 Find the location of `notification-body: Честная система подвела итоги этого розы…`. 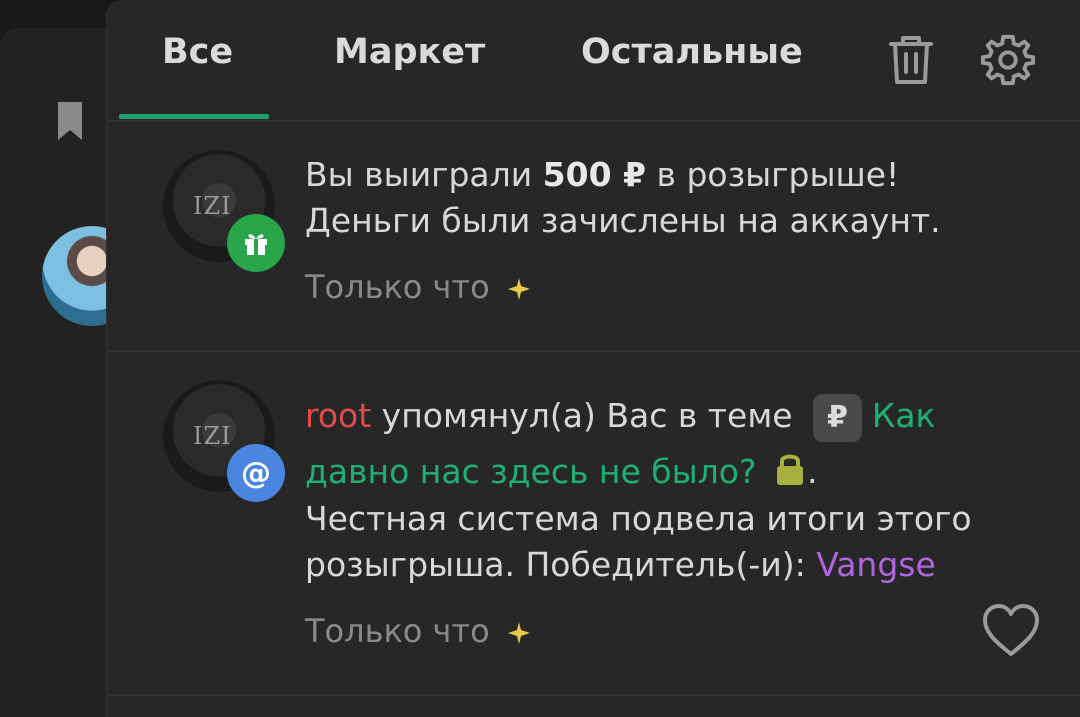

notification-body: Честная система подвела итоги этого розы… is located at coordinates (685, 542).